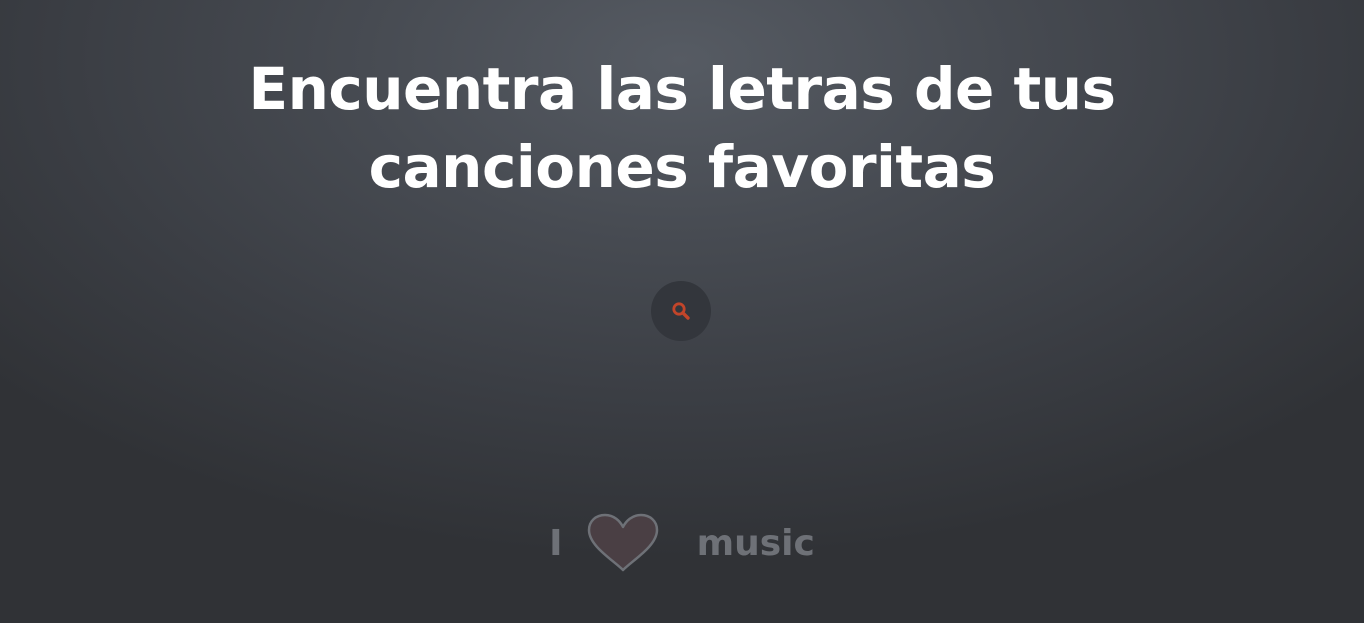 The height and width of the screenshot is (623, 1364). What do you see at coordinates (556, 543) in the screenshot?
I see `brand-prefix: I` at bounding box center [556, 543].